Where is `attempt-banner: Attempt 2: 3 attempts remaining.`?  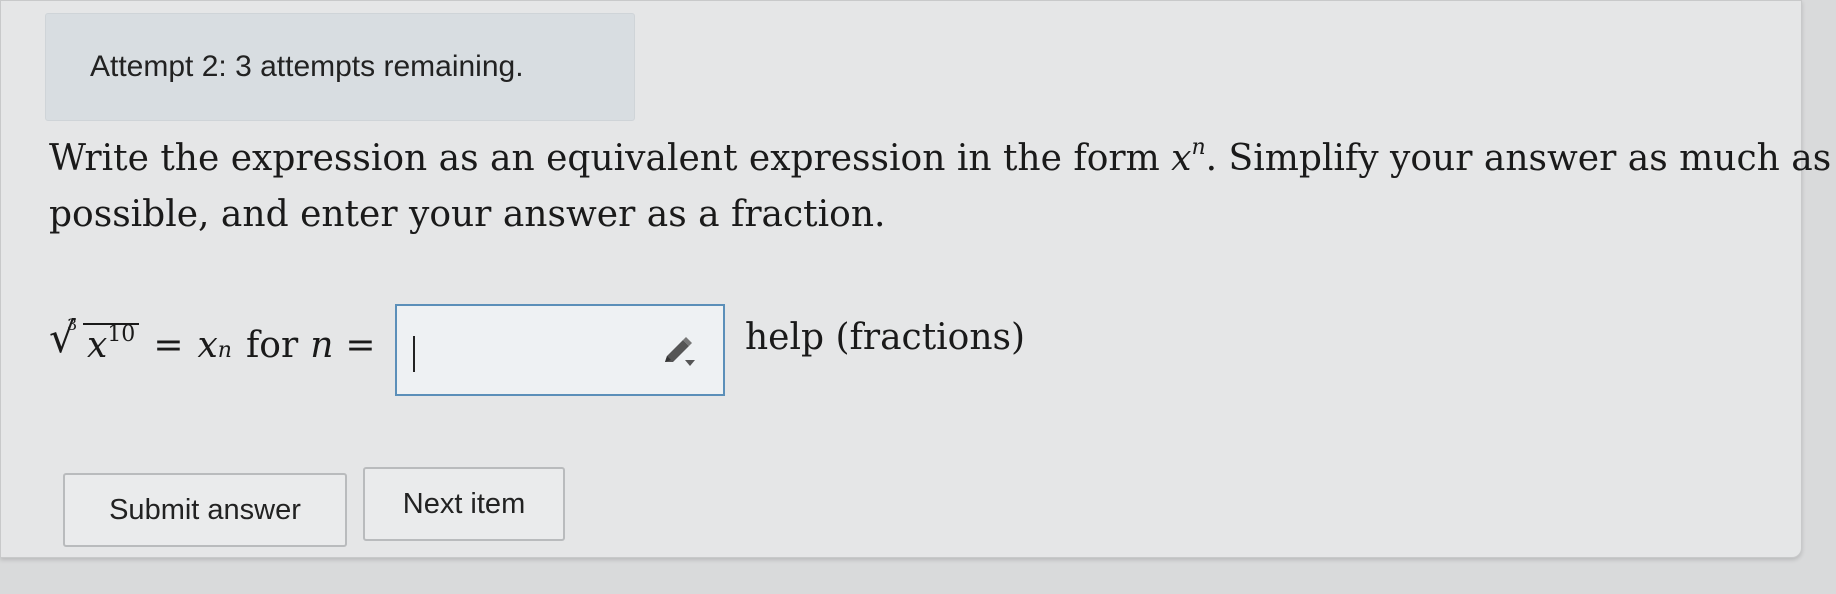 attempt-banner: Attempt 2: 3 attempts remaining. is located at coordinates (340, 67).